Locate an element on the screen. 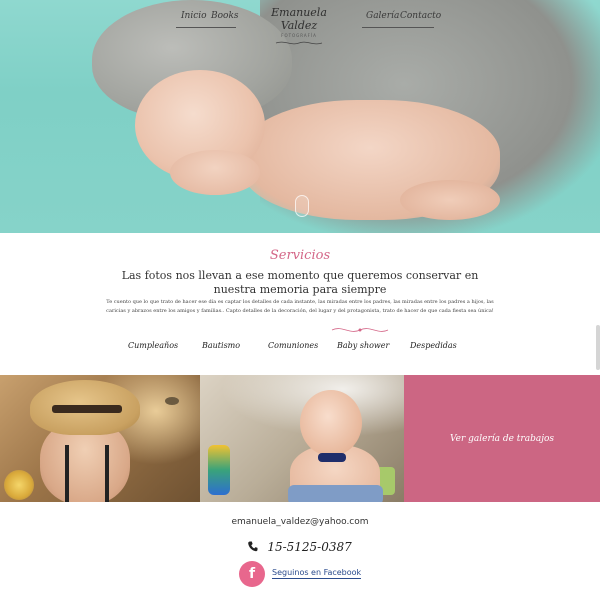 The width and height of the screenshot is (600, 600). contact-phone: 15-5125-0387 is located at coordinates (300, 545).